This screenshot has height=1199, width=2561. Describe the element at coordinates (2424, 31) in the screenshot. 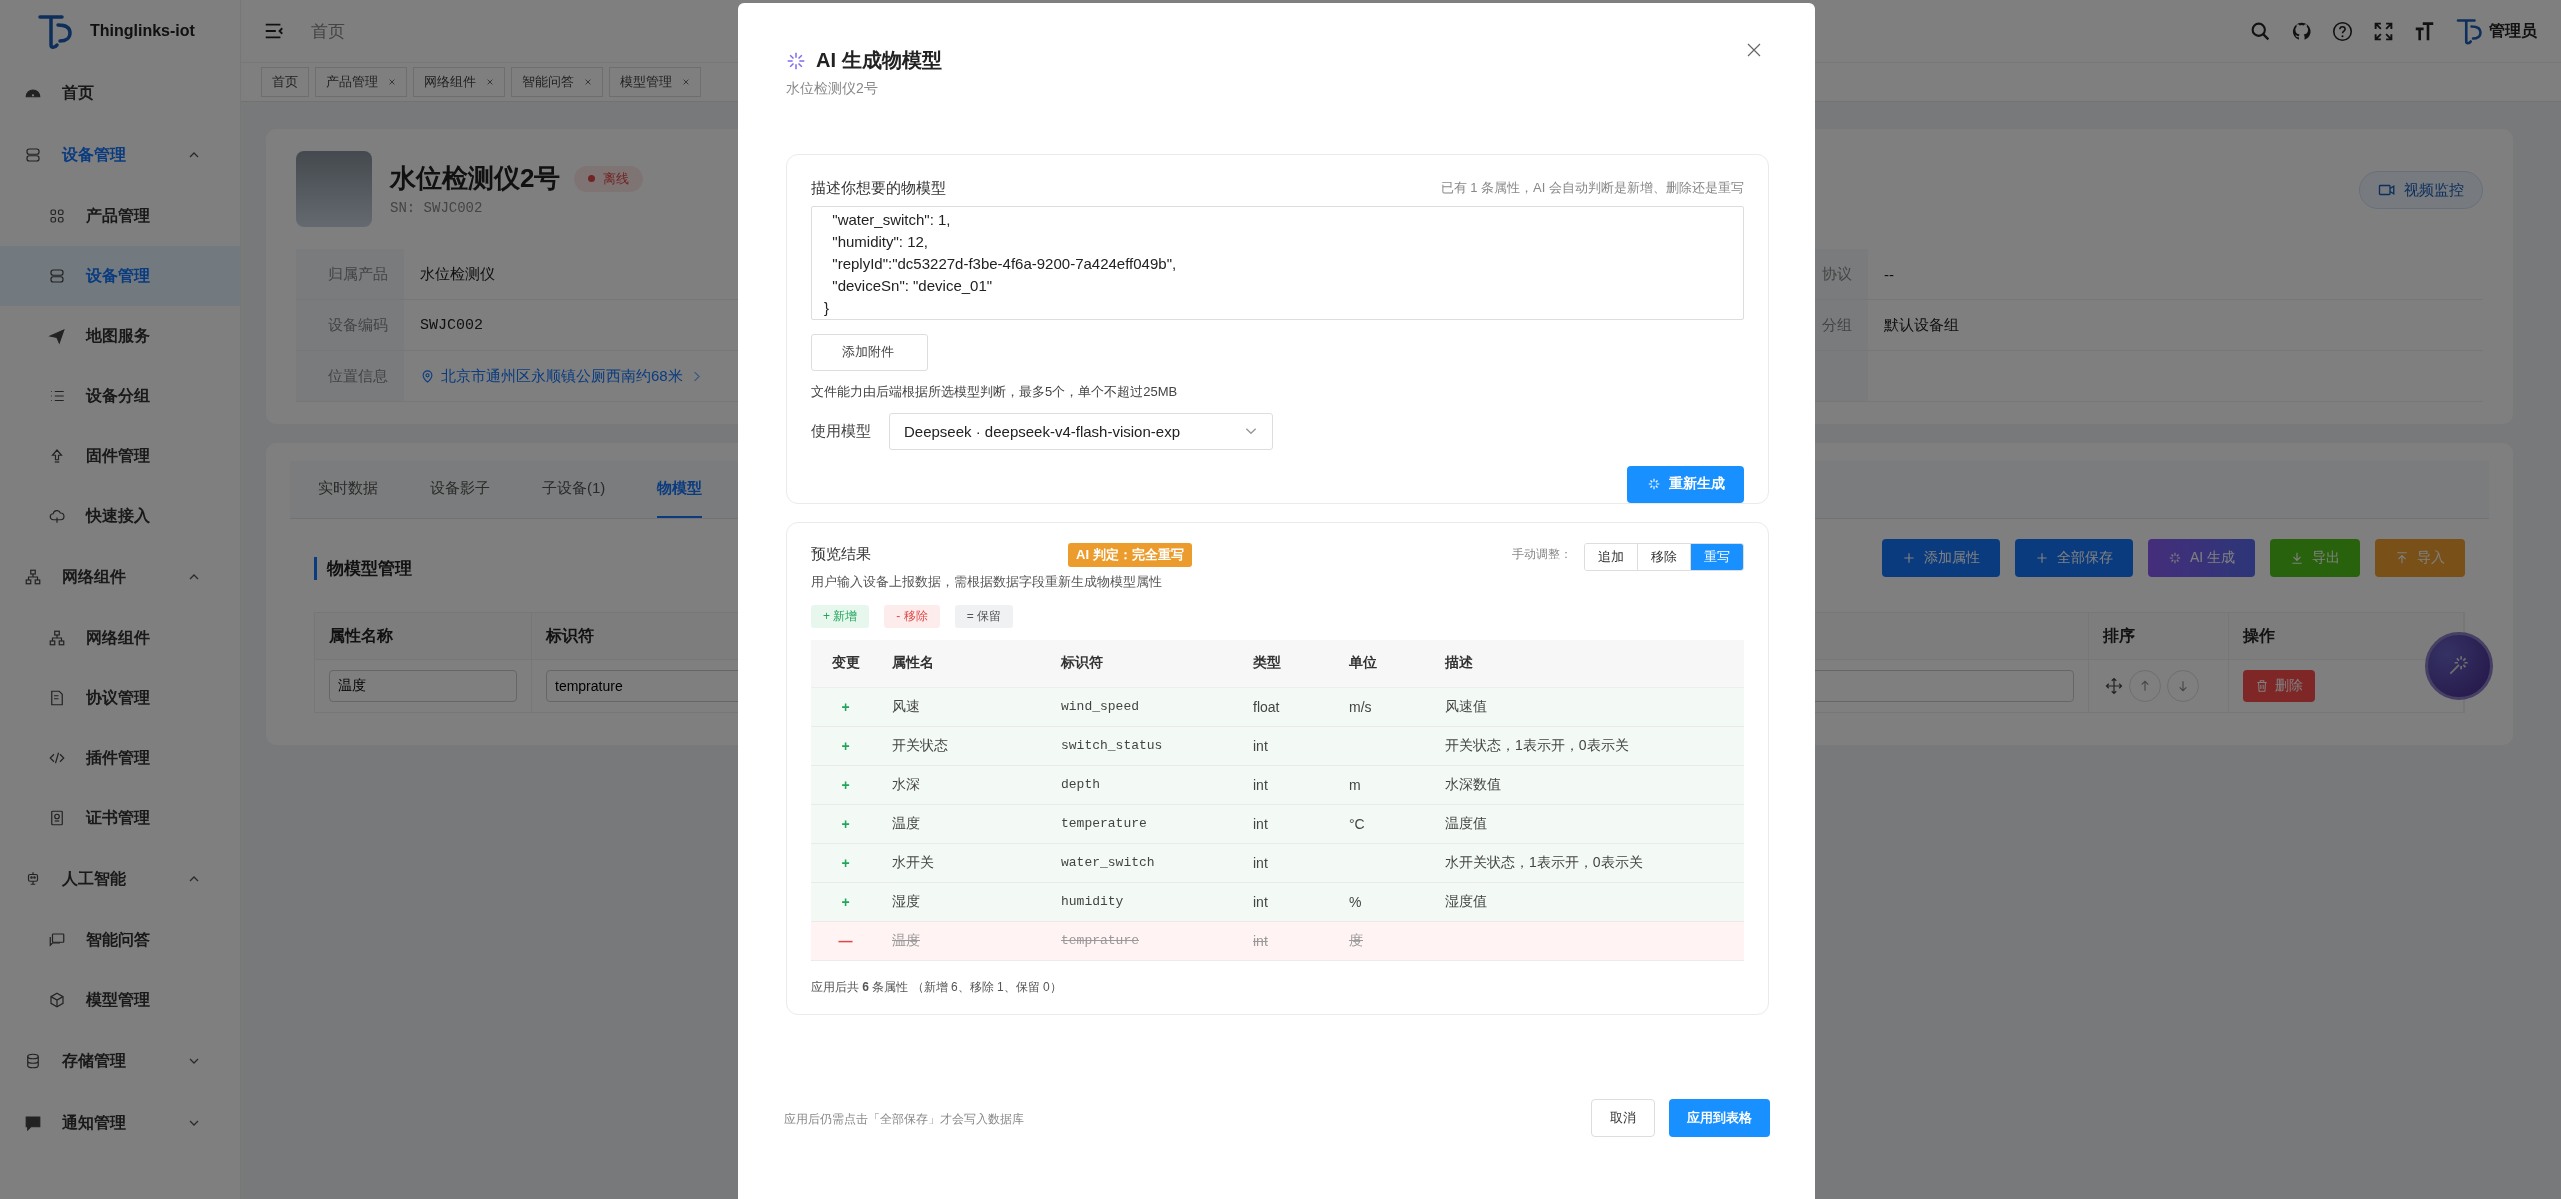

I see `font-size-icon` at that location.